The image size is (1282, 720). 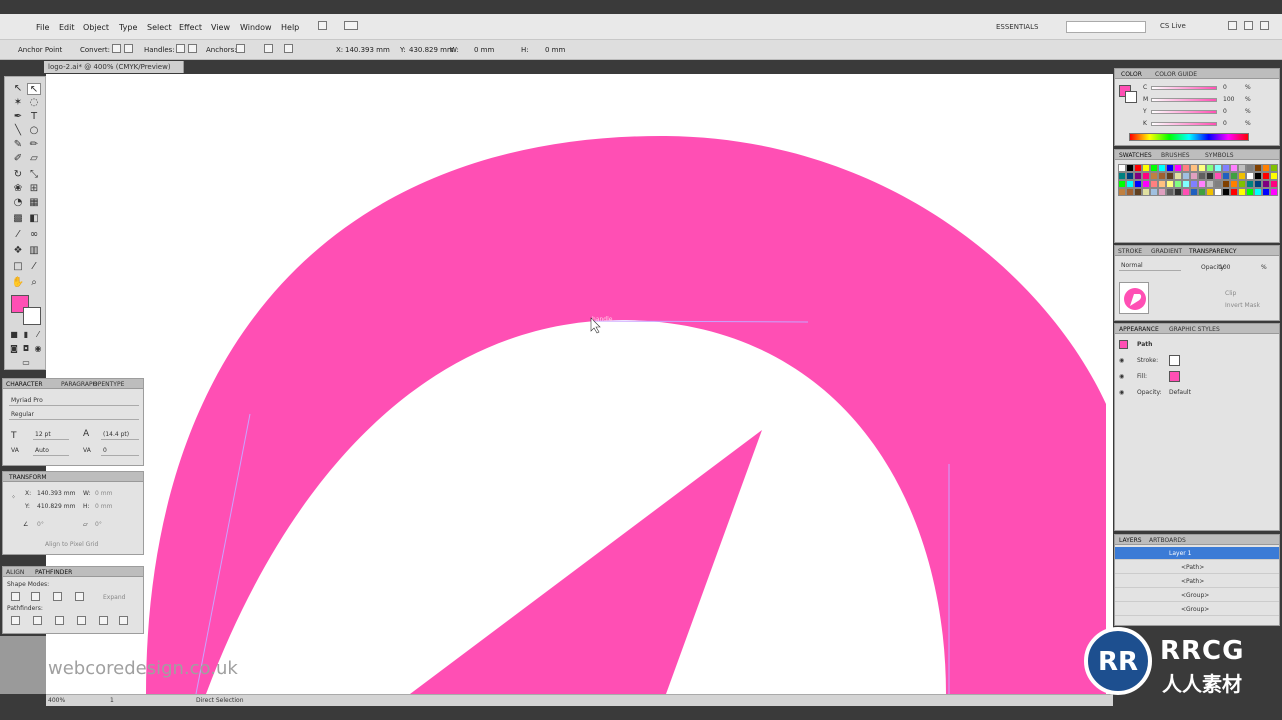 What do you see at coordinates (1197, 595) in the screenshot?
I see `layer-row-group-1: <Group>` at bounding box center [1197, 595].